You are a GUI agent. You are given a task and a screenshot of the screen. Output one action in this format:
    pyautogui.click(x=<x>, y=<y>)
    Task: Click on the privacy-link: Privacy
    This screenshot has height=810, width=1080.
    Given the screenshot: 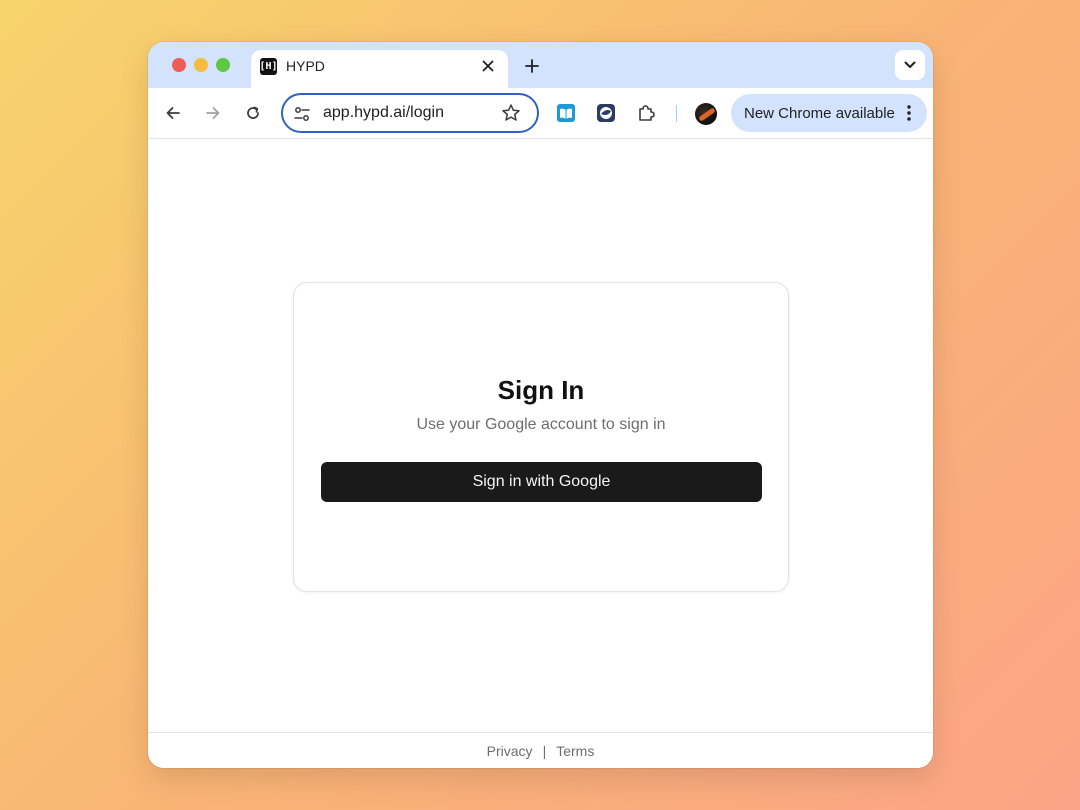 What is the action you would take?
    pyautogui.click(x=510, y=751)
    